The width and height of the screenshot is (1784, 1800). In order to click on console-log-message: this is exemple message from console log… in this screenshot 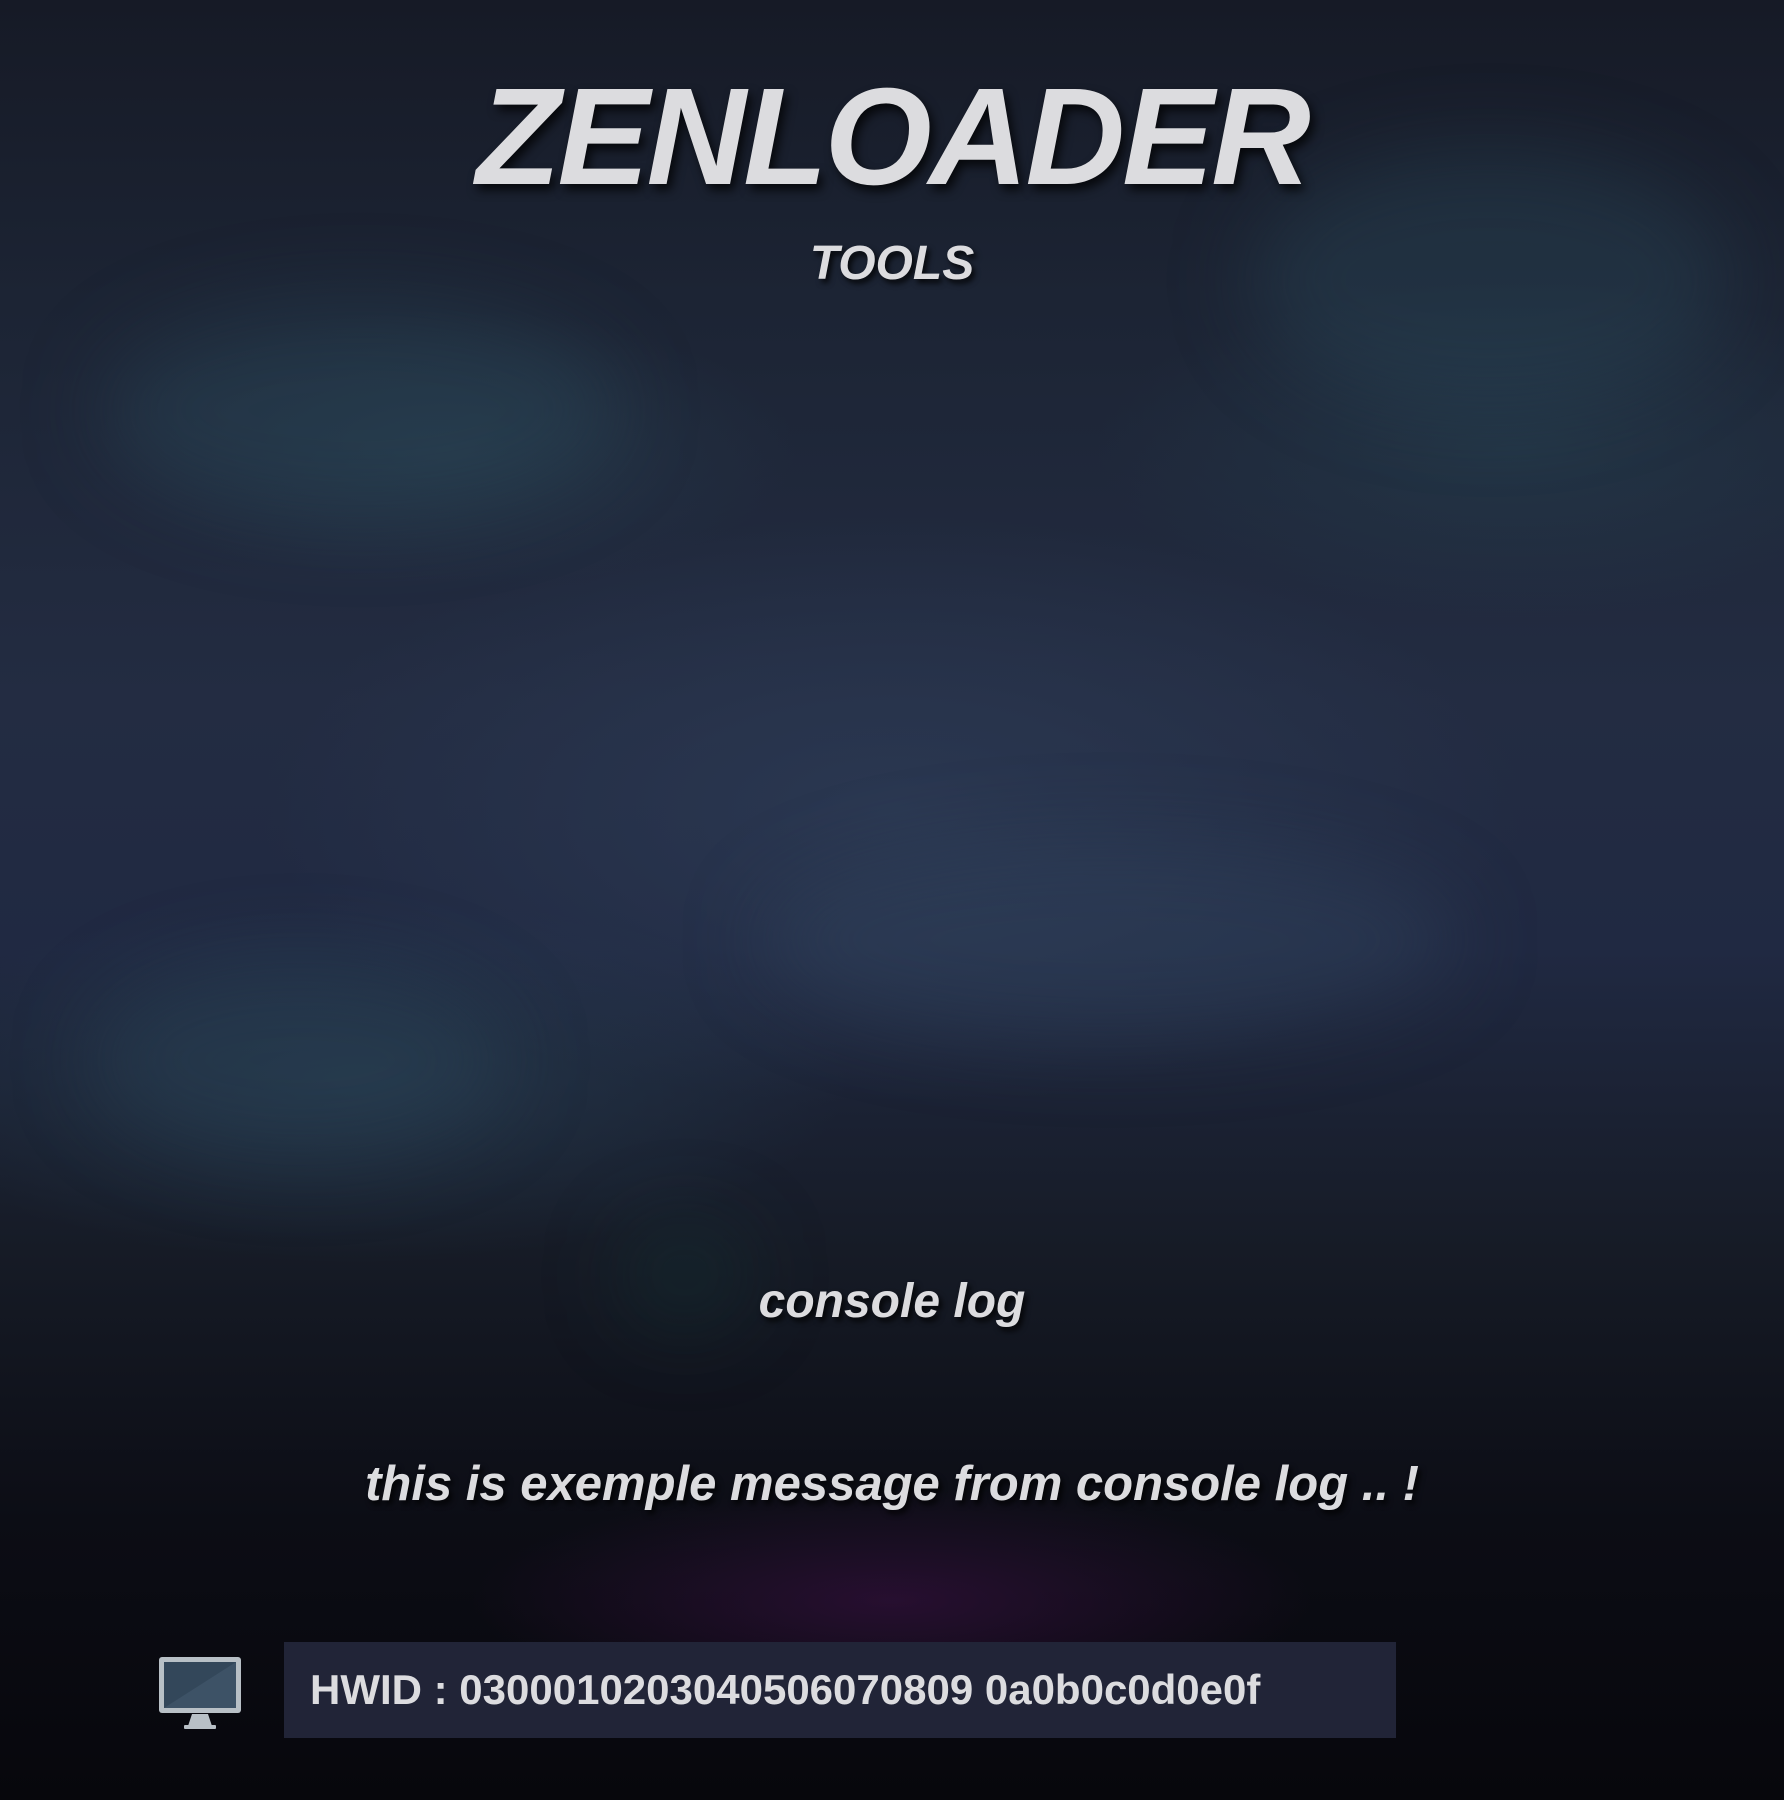, I will do `click(892, 1484)`.